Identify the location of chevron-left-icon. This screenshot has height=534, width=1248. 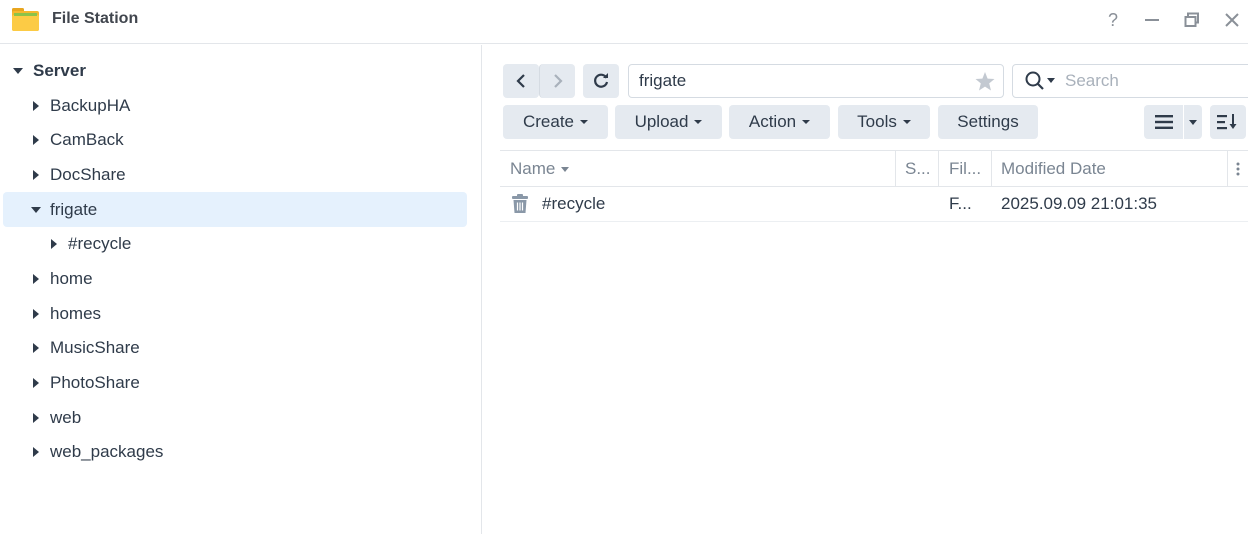
(520, 81).